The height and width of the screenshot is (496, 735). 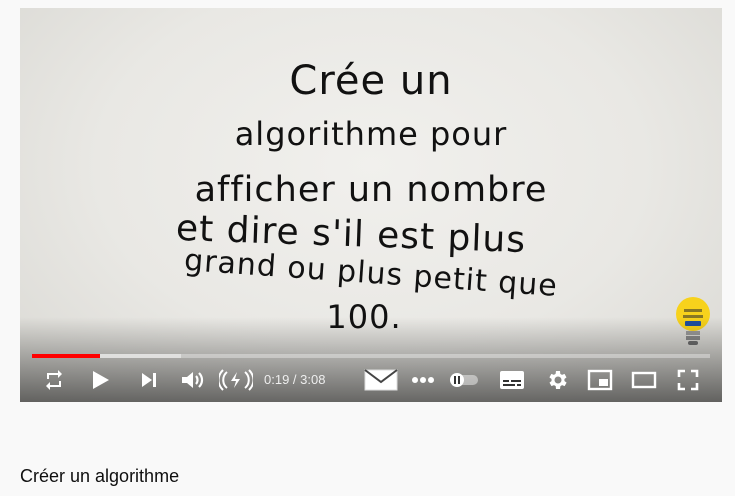 I want to click on current-time: 0:19, so click(x=277, y=379).